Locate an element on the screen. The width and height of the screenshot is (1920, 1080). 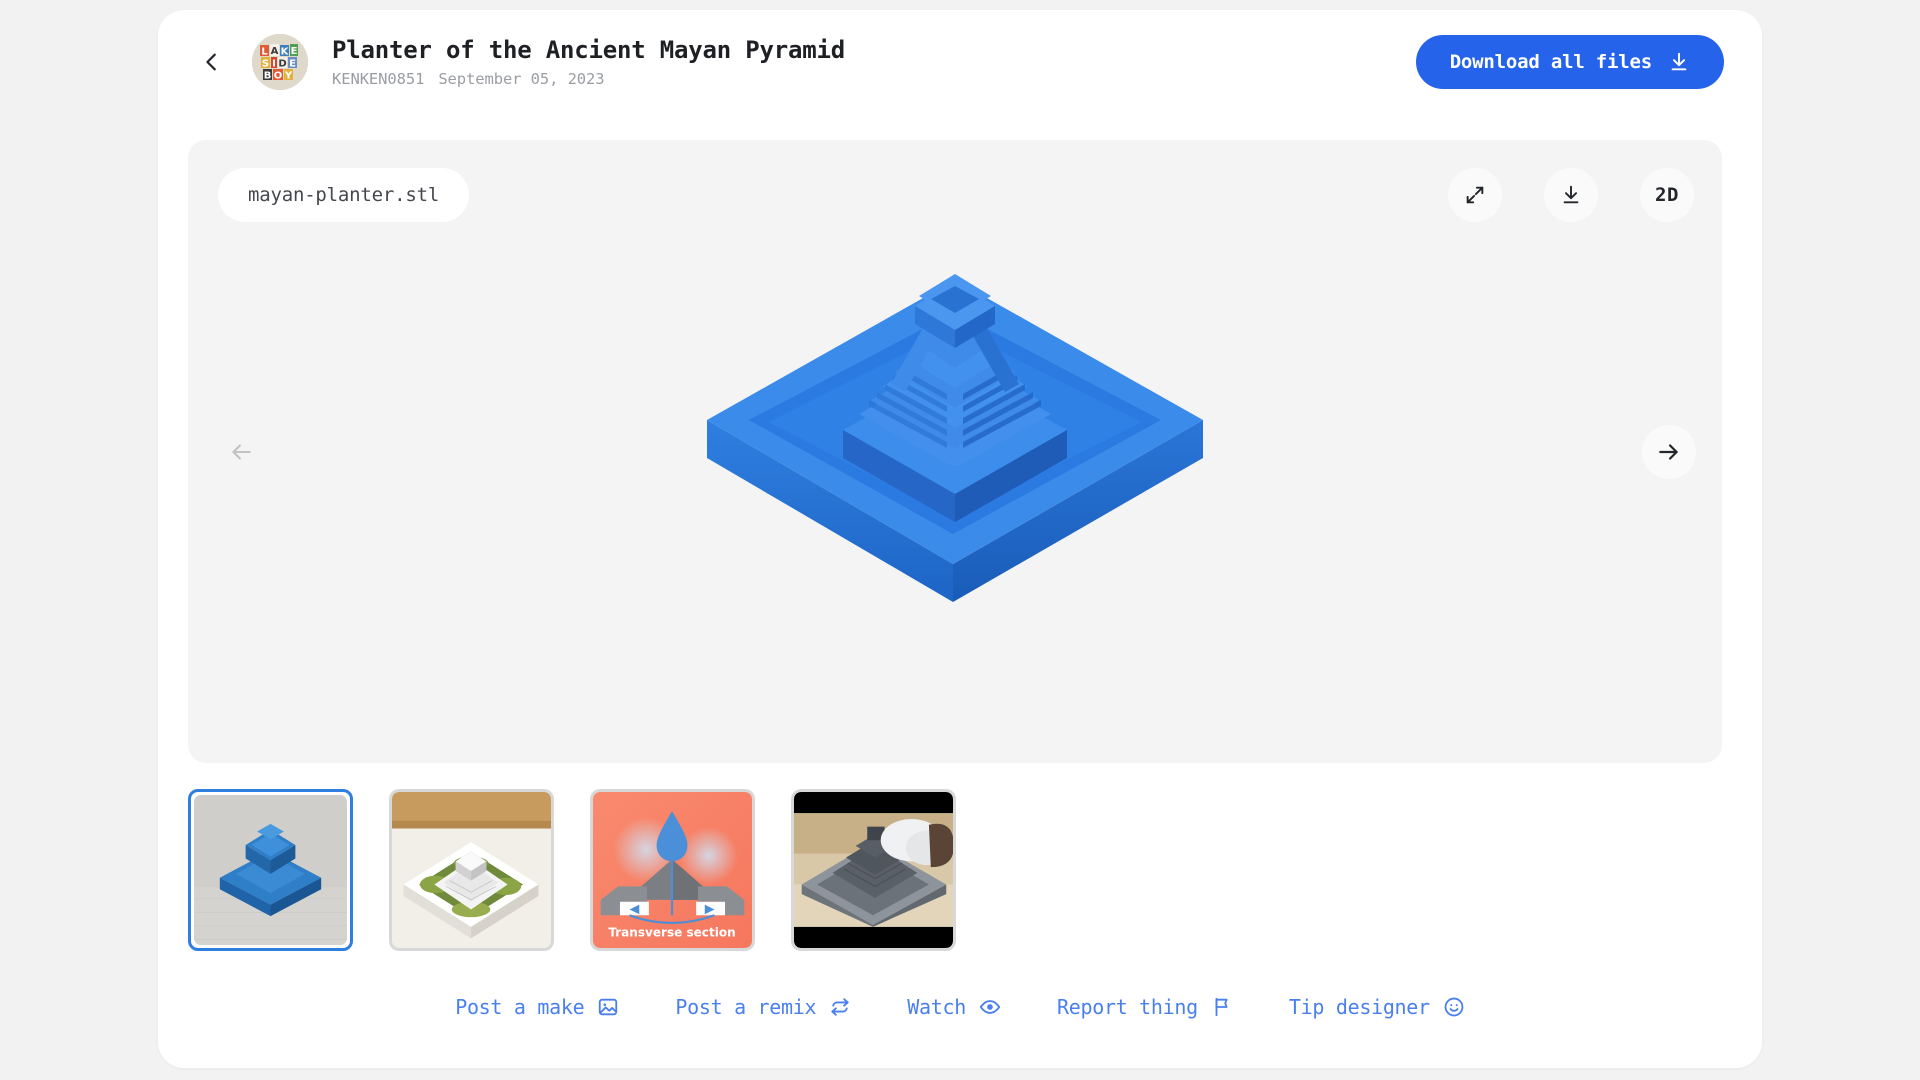
post-a-make-link: Post a make is located at coordinates (537, 1007).